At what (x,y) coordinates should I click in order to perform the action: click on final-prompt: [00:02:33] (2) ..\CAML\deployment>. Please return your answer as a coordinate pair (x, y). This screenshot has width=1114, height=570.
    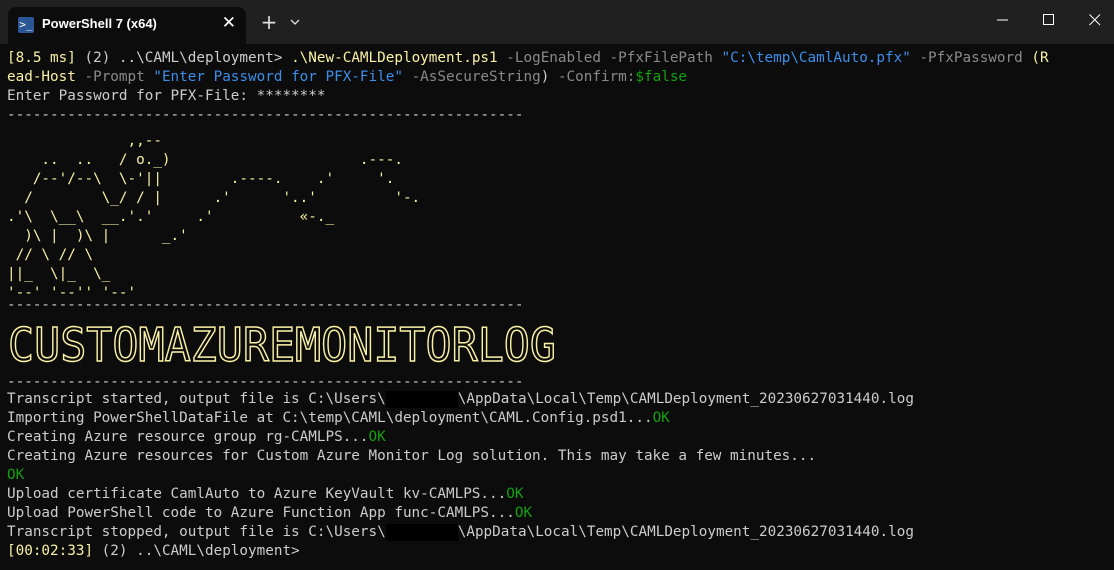
    Looking at the image, I should click on (153, 551).